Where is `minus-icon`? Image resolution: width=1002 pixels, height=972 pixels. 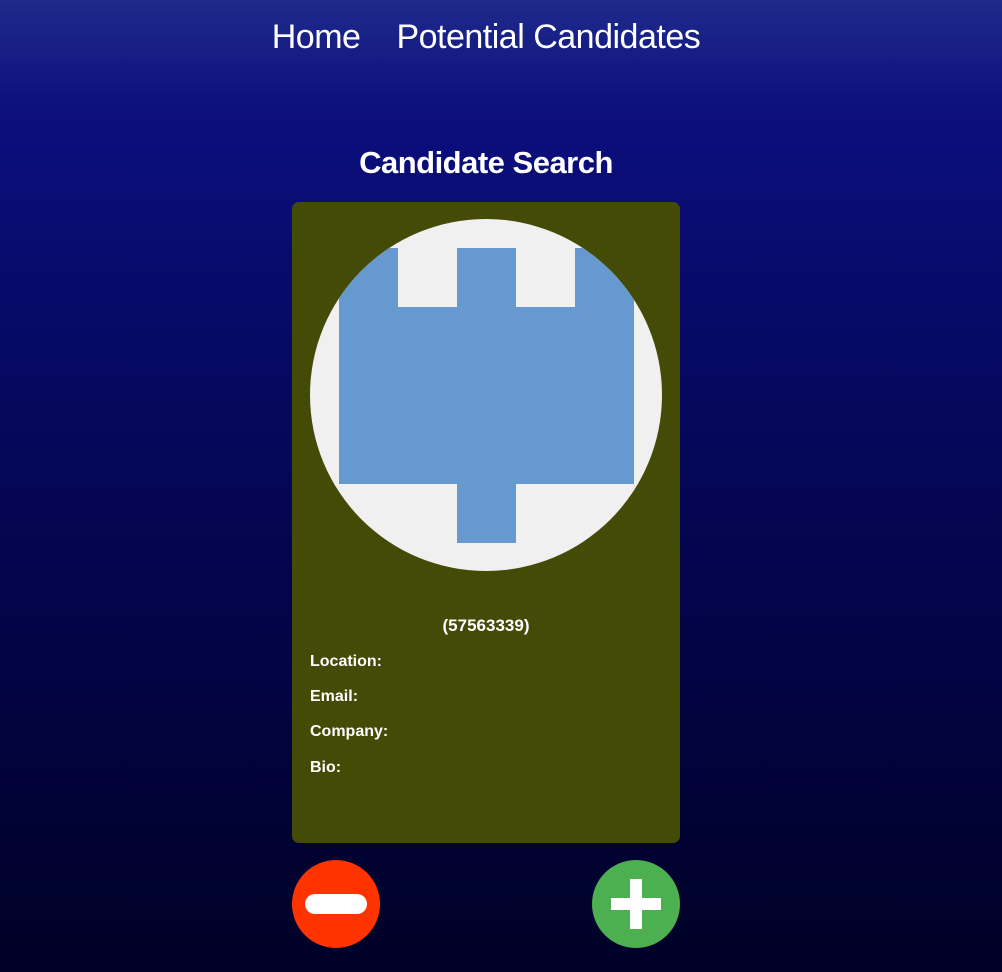
minus-icon is located at coordinates (336, 904).